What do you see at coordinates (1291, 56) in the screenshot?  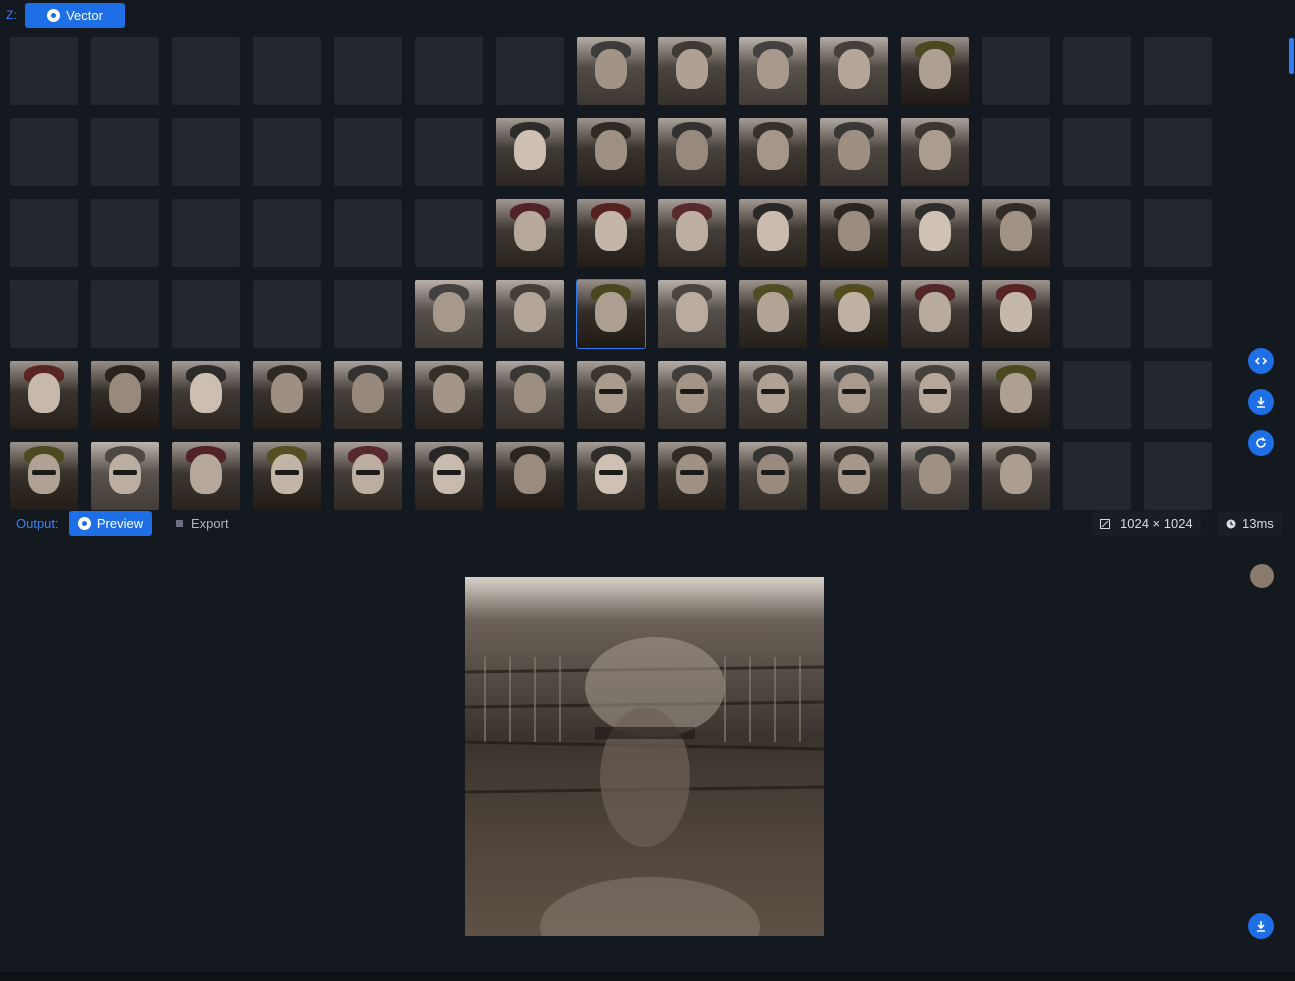 I see `scrollbar-thumb` at bounding box center [1291, 56].